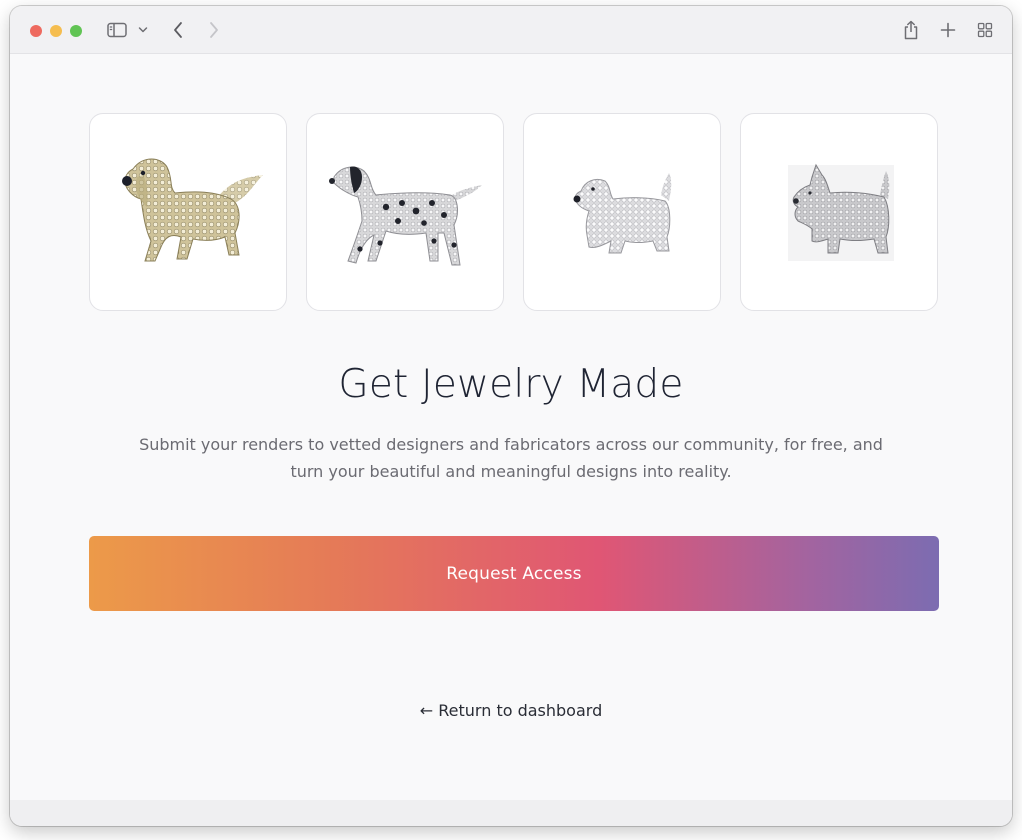 This screenshot has width=1022, height=840. Describe the element at coordinates (178, 30) in the screenshot. I see `back-arrow-icon` at that location.